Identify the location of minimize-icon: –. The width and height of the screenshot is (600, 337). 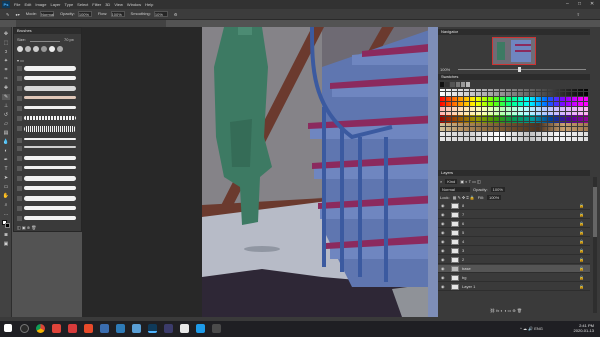
(567, 4).